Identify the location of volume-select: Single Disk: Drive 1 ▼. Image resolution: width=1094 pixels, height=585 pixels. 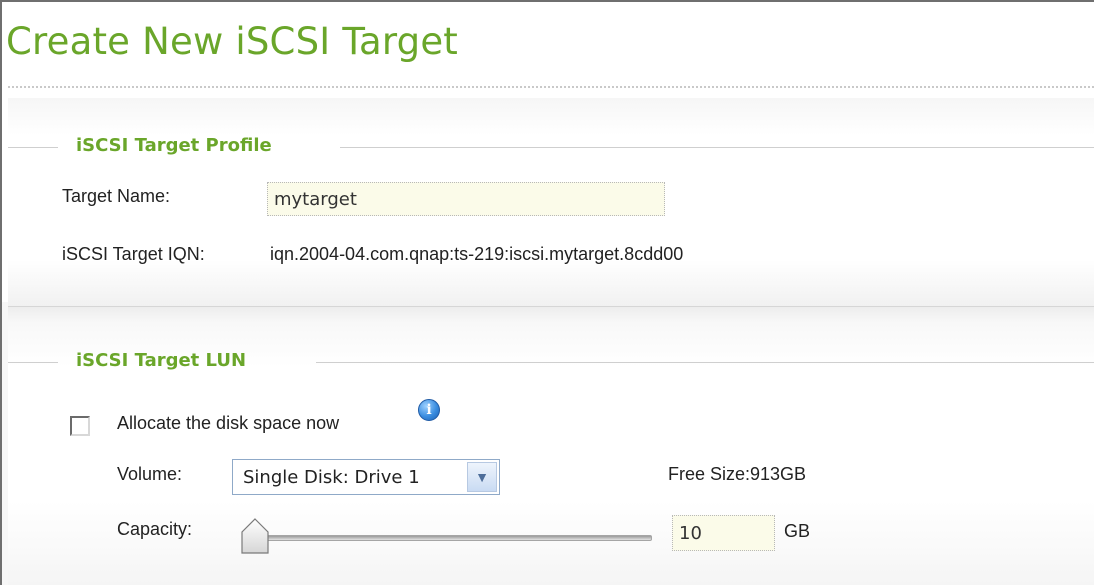
(366, 477).